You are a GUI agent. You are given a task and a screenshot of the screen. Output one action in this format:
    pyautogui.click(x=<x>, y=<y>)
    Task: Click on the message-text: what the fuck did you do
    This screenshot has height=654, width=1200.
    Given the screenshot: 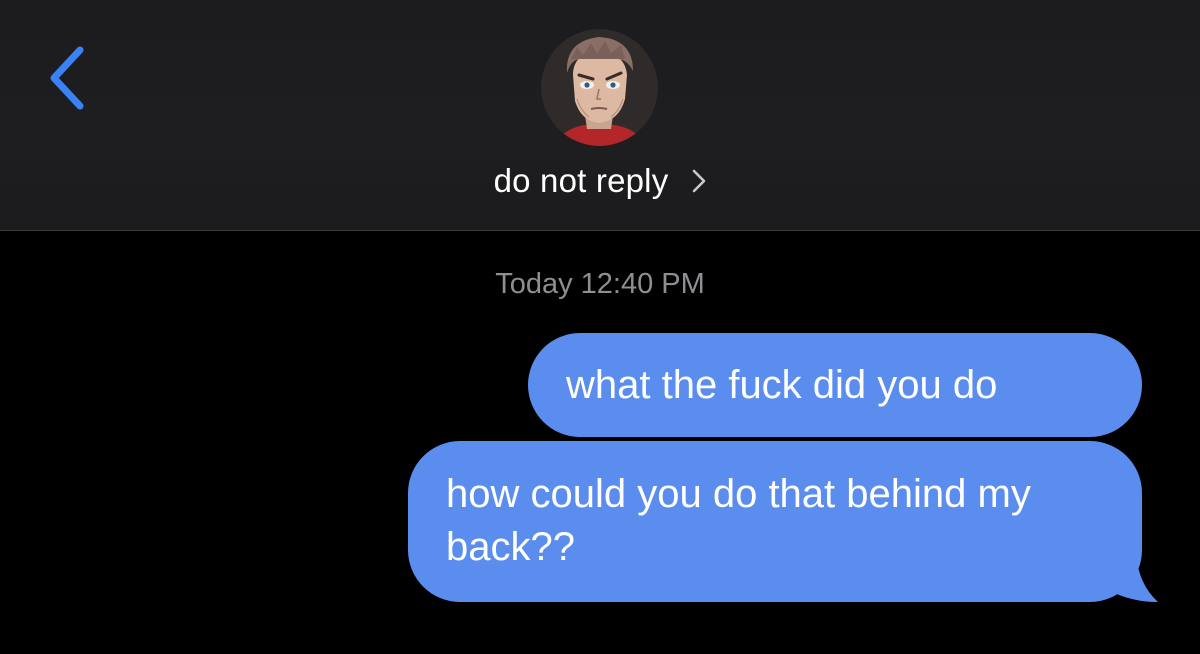 What is the action you would take?
    pyautogui.click(x=782, y=385)
    